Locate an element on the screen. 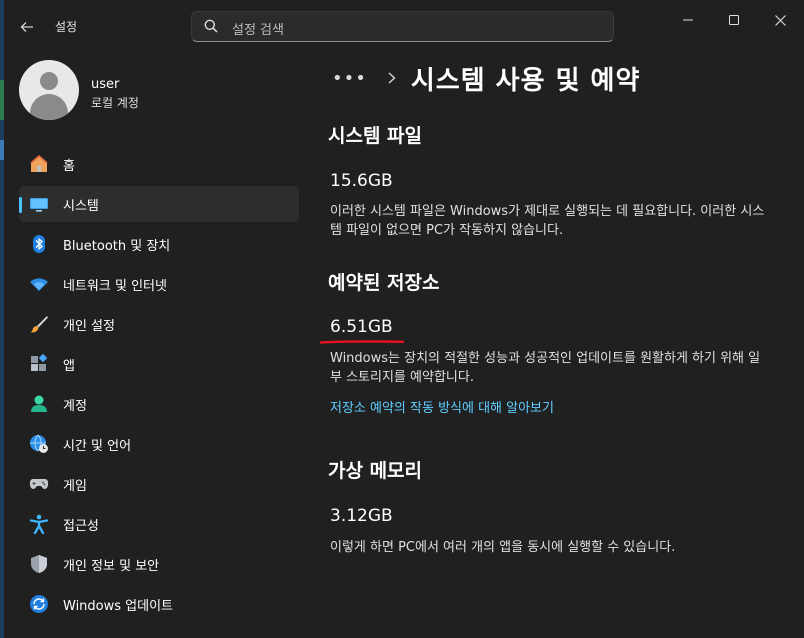  sidebar-item-label: 네트워크 및 인터넷 is located at coordinates (115, 286).